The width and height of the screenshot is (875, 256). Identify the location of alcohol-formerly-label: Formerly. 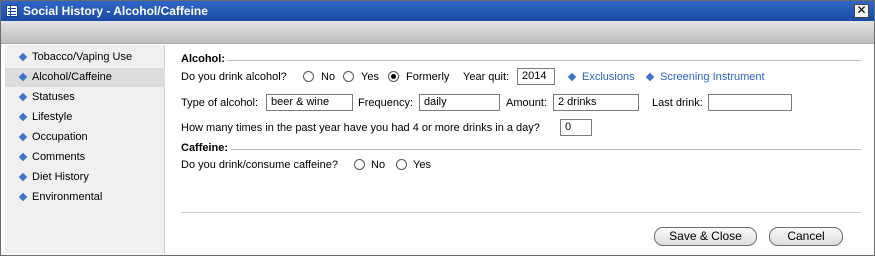
(428, 77).